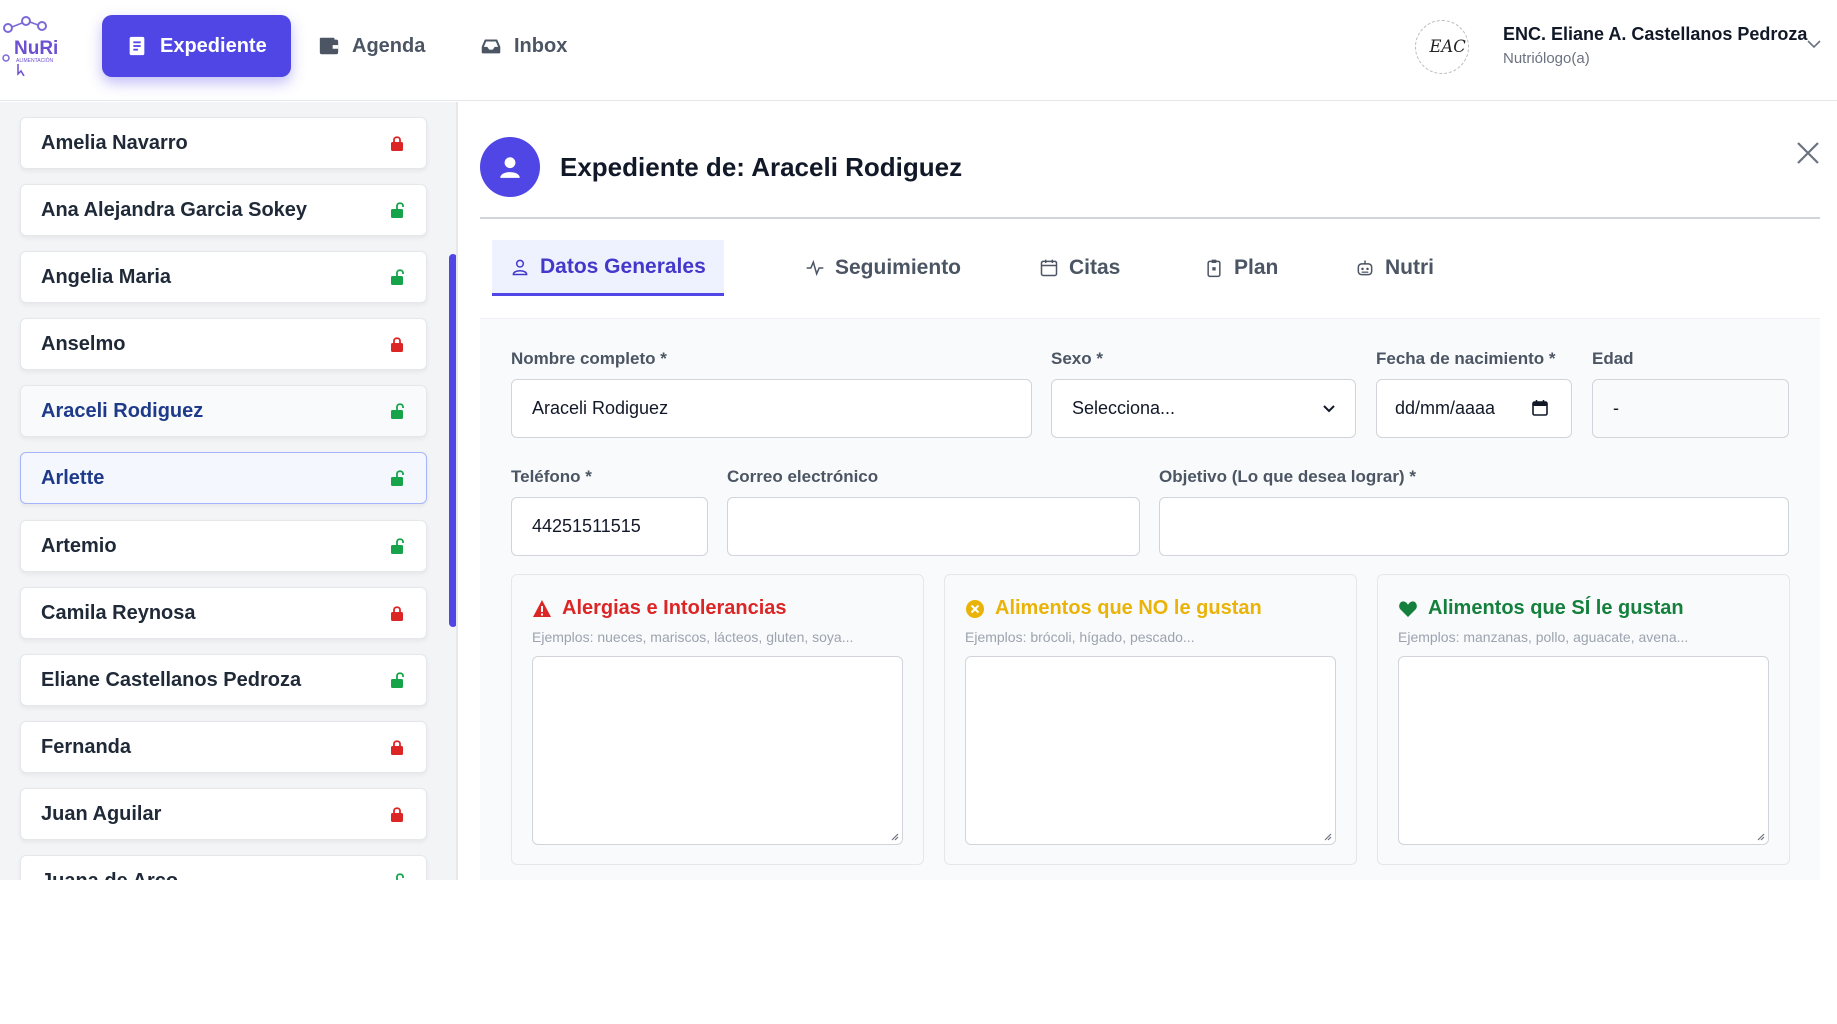 Image resolution: width=1837 pixels, height=1024 pixels. Describe the element at coordinates (389, 45) in the screenshot. I see `nav-agenda-label: Agenda` at that location.